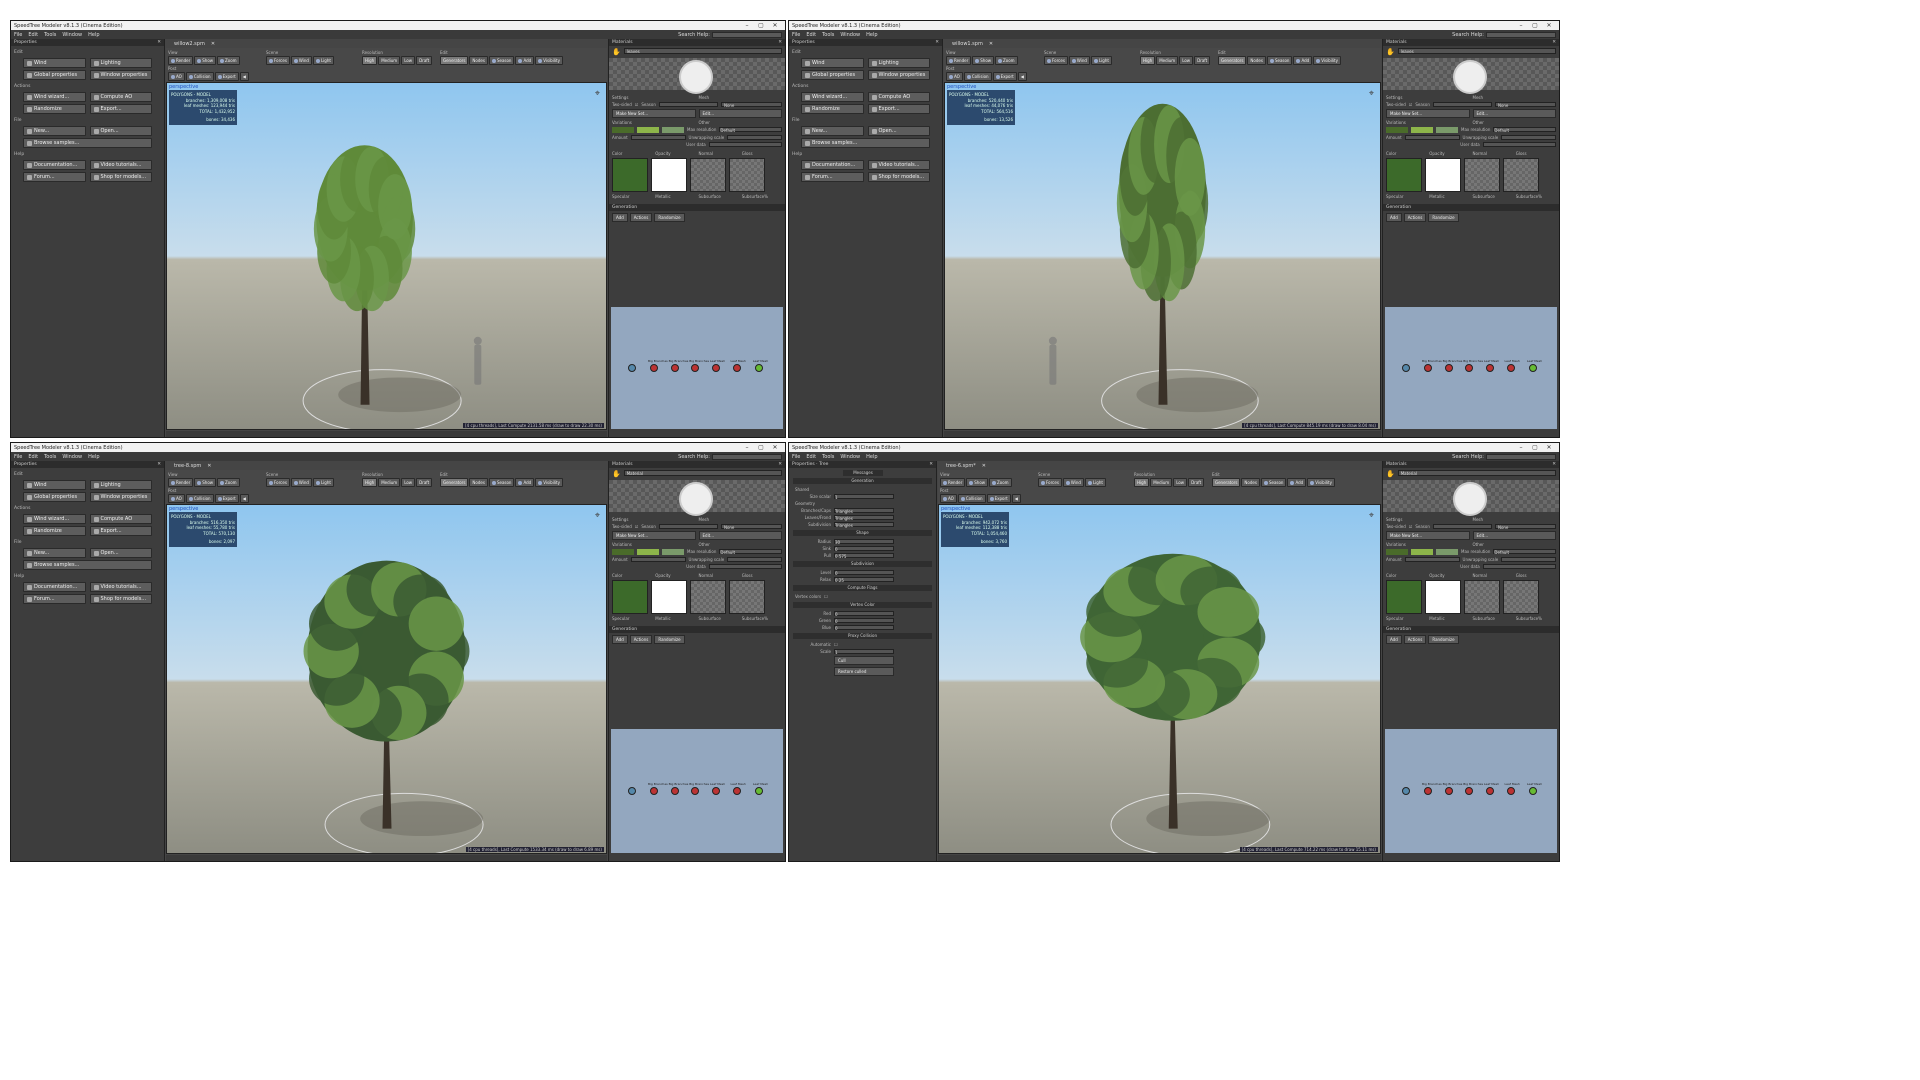 The image size is (1920, 1080). What do you see at coordinates (796, 35) in the screenshot?
I see `menu-file: File` at bounding box center [796, 35].